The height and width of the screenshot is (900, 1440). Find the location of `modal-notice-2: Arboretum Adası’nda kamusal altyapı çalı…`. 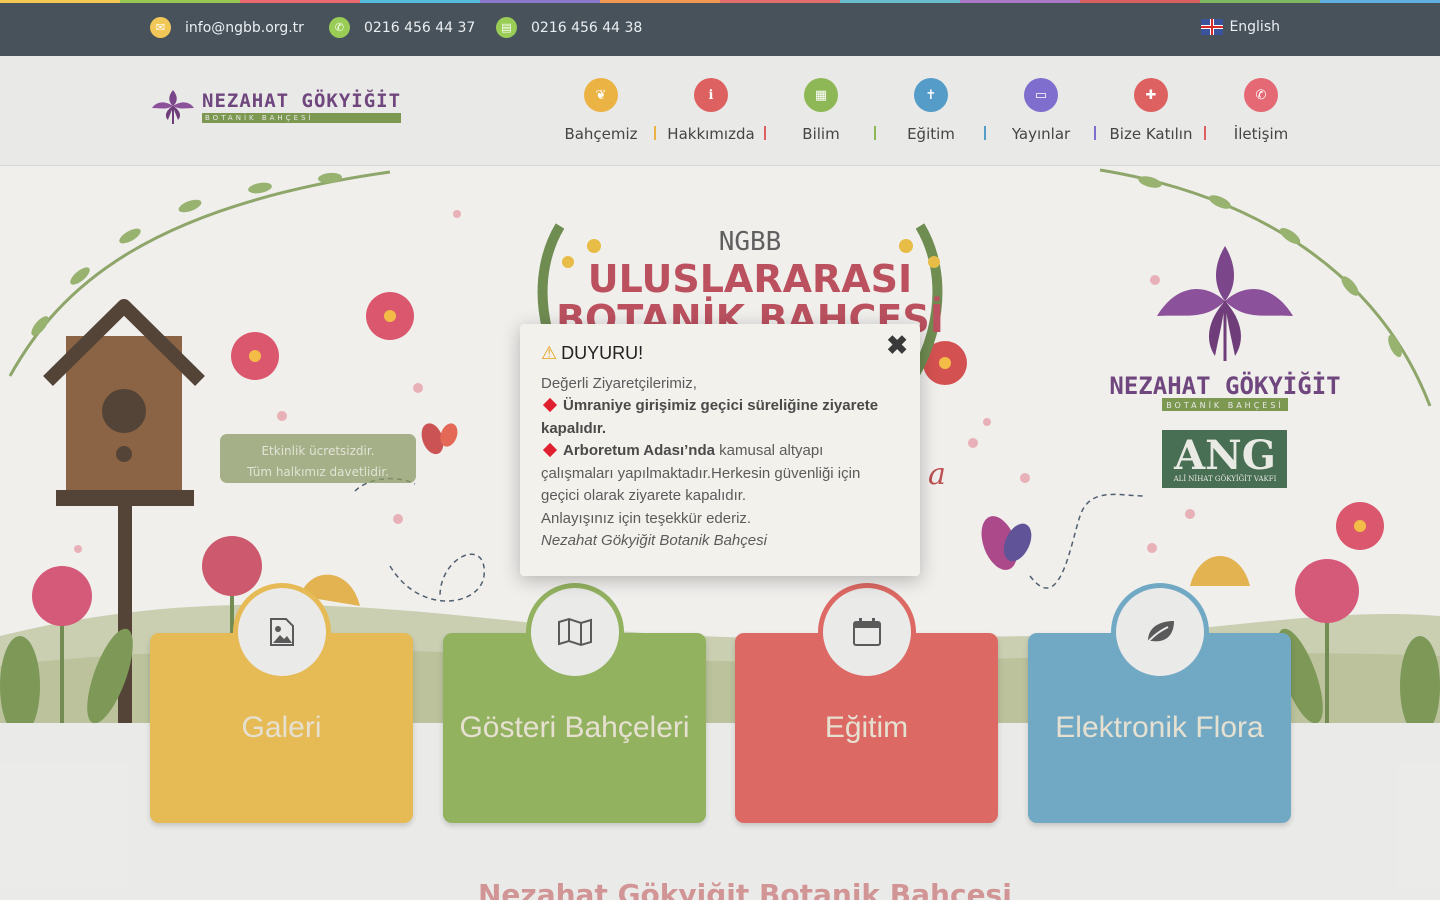

modal-notice-2: Arboretum Adası’nda kamusal altyapı çalı… is located at coordinates (720, 474).